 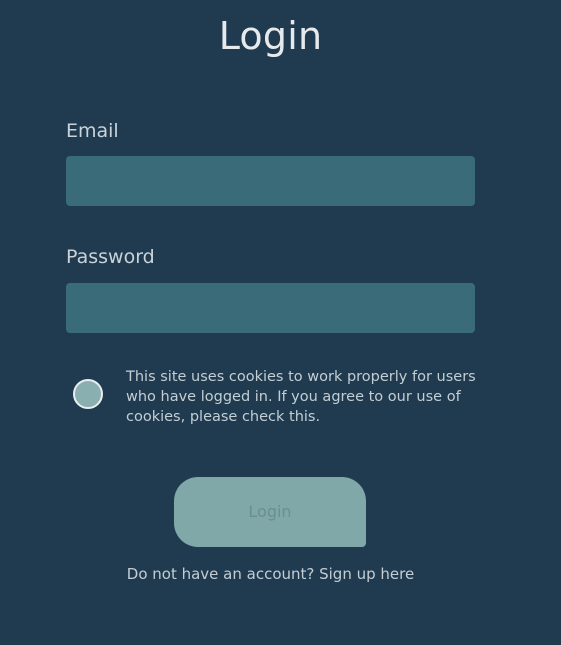 What do you see at coordinates (270, 36) in the screenshot?
I see `page-title: Login` at bounding box center [270, 36].